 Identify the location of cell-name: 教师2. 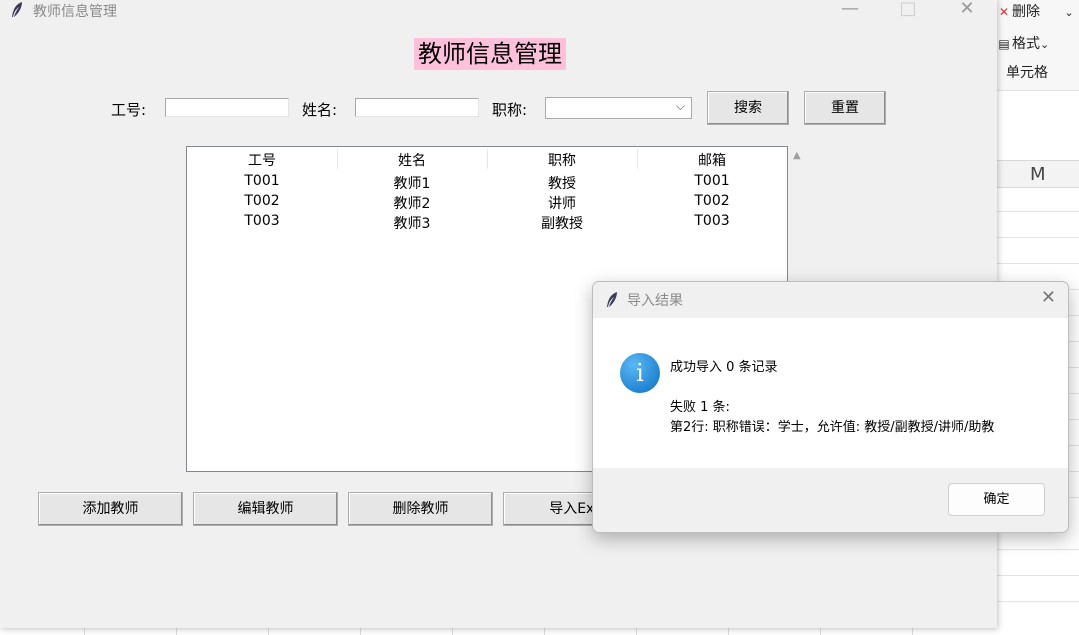
(412, 204).